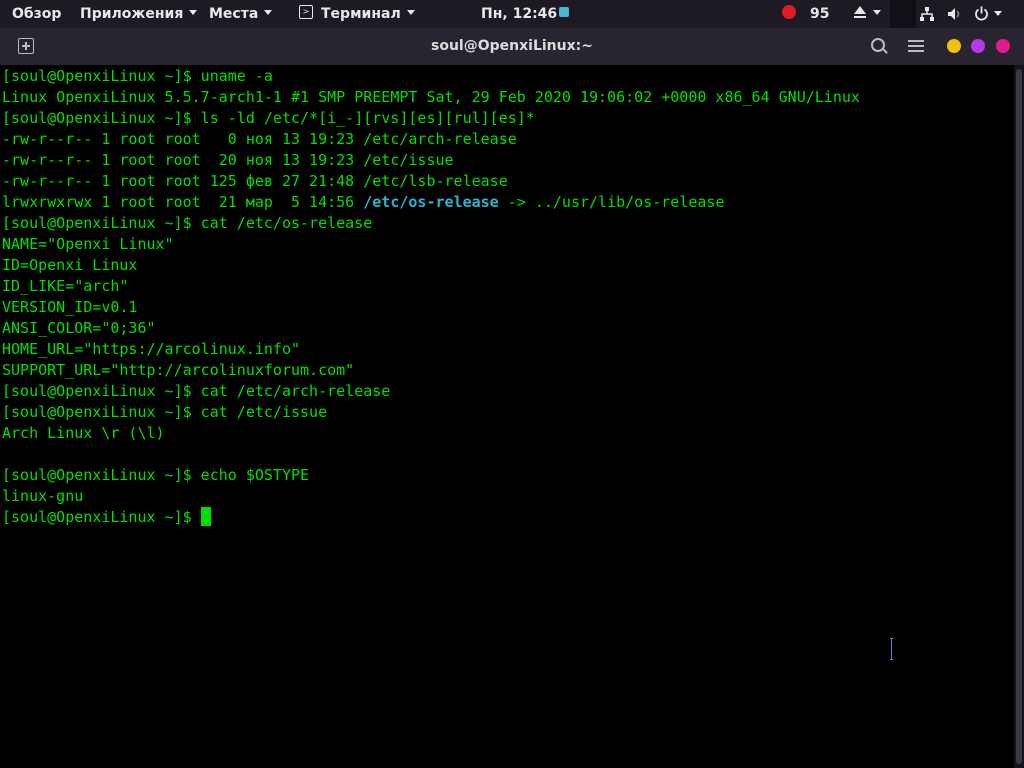  I want to click on terminal-line-text: lrwxrwxrwx 1 root root 21 мар 5 14:56, so click(183, 202).